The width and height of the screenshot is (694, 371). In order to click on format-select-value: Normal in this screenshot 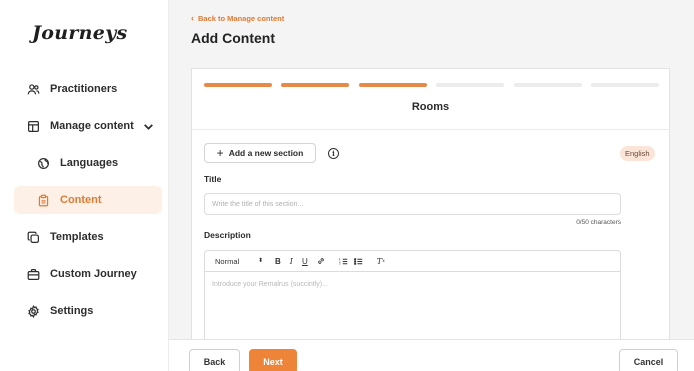, I will do `click(227, 261)`.